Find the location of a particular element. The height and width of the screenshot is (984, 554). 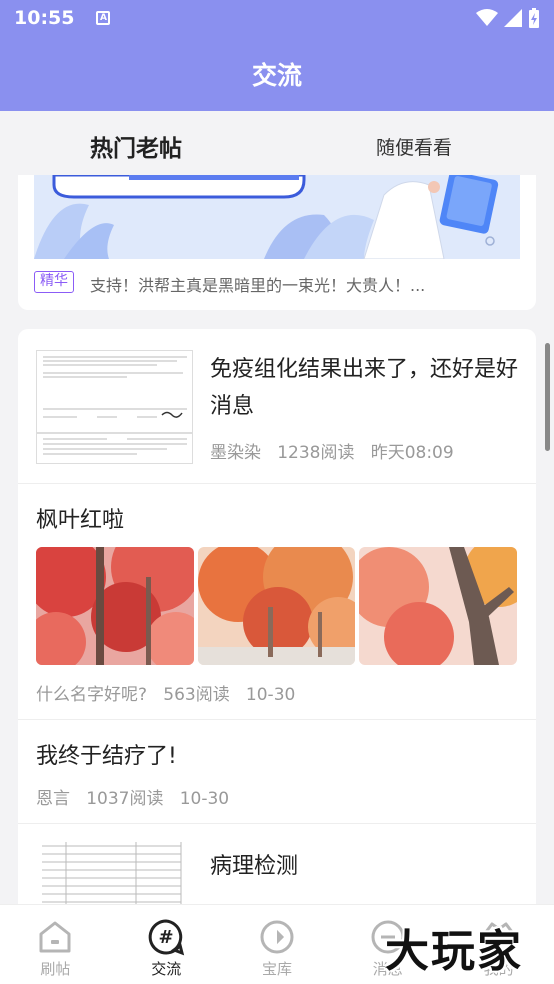

post-reads: 1037阅读 is located at coordinates (125, 799).